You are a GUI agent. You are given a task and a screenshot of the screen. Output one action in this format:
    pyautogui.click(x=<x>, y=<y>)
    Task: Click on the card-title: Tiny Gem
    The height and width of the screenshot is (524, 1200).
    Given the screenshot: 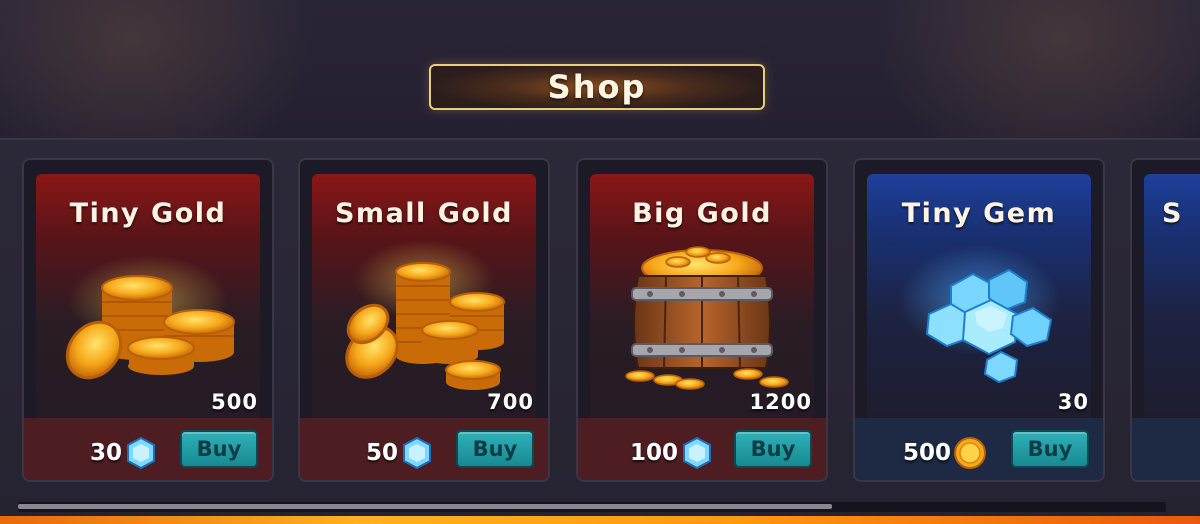 What is the action you would take?
    pyautogui.click(x=979, y=213)
    